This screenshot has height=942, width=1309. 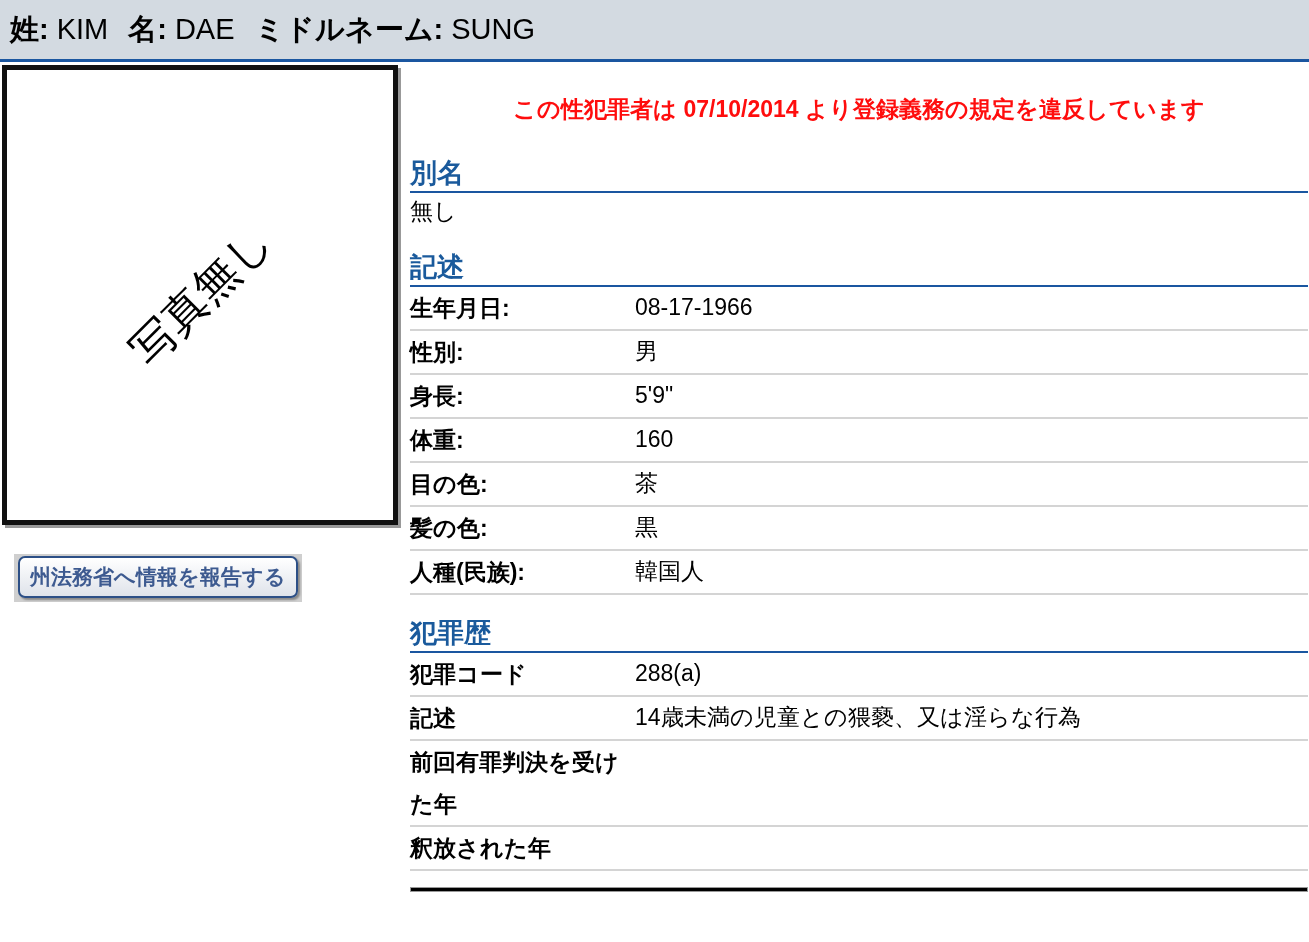 I want to click on field-value: 男, so click(x=646, y=352).